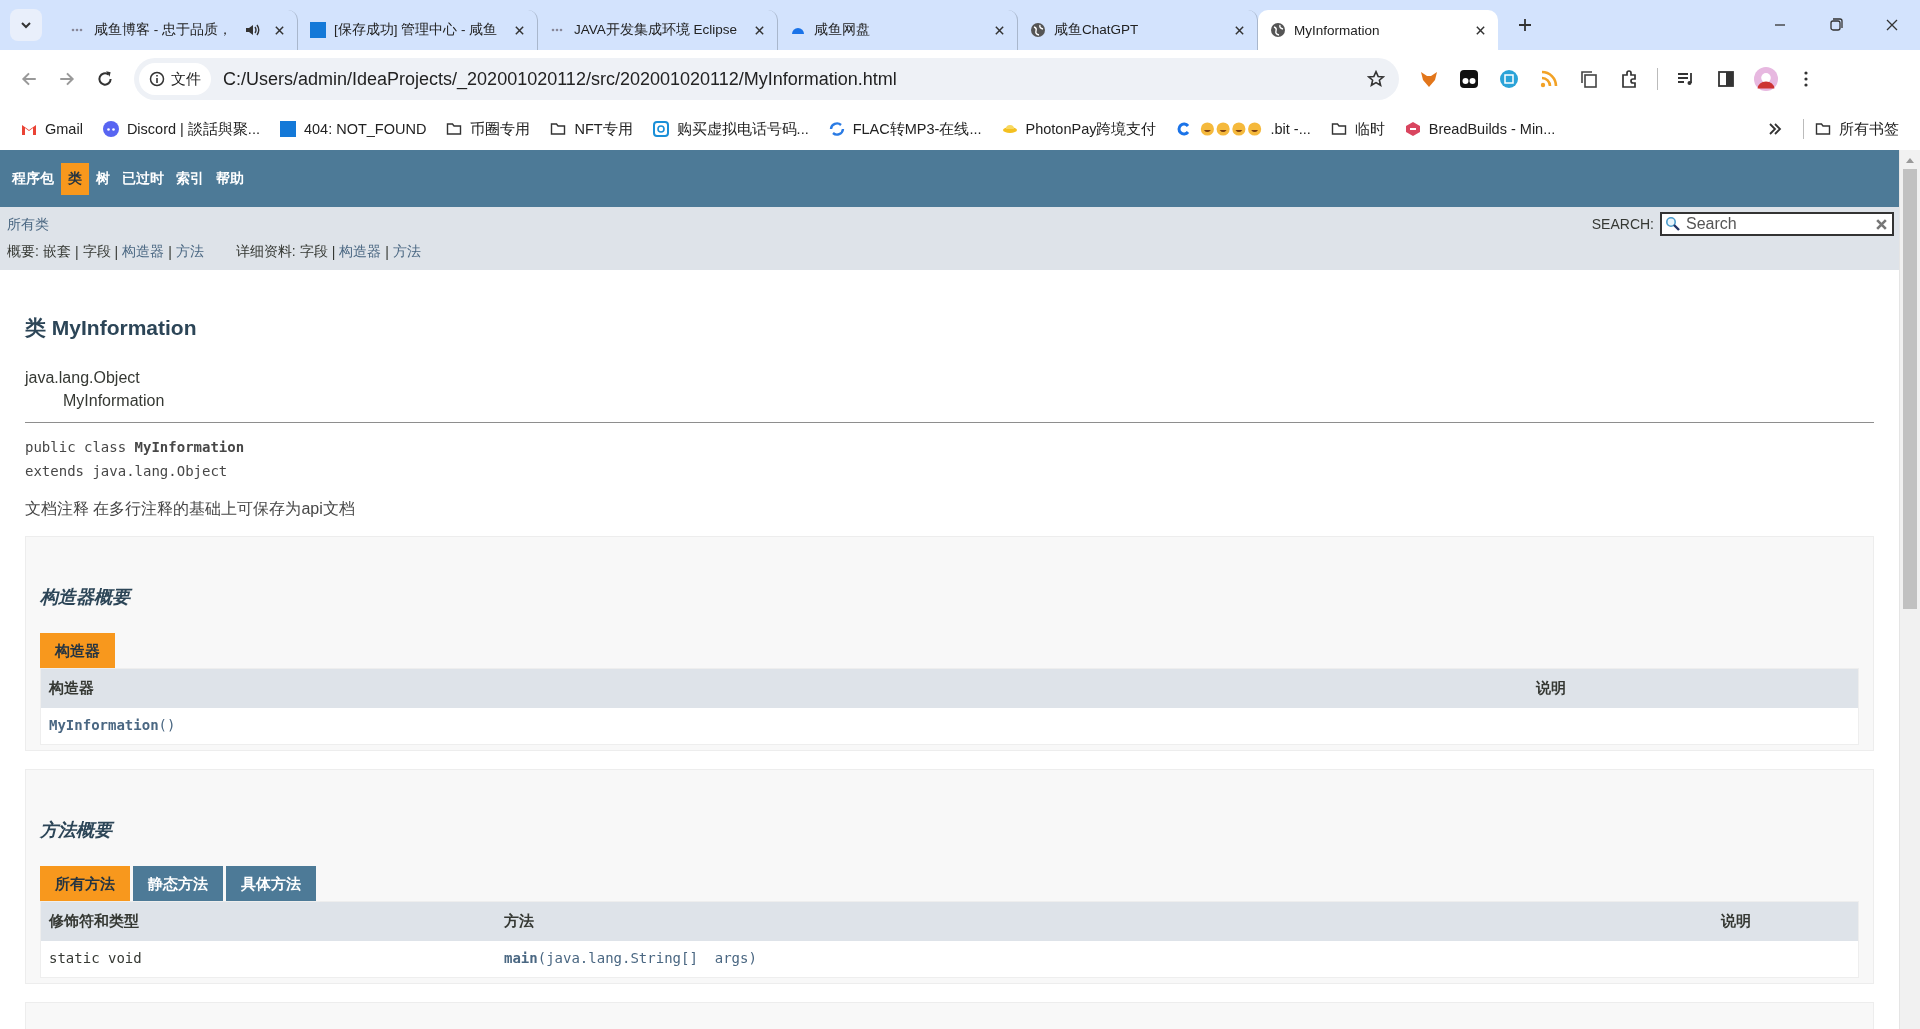  Describe the element at coordinates (1673, 224) in the screenshot. I see `search-icon` at that location.